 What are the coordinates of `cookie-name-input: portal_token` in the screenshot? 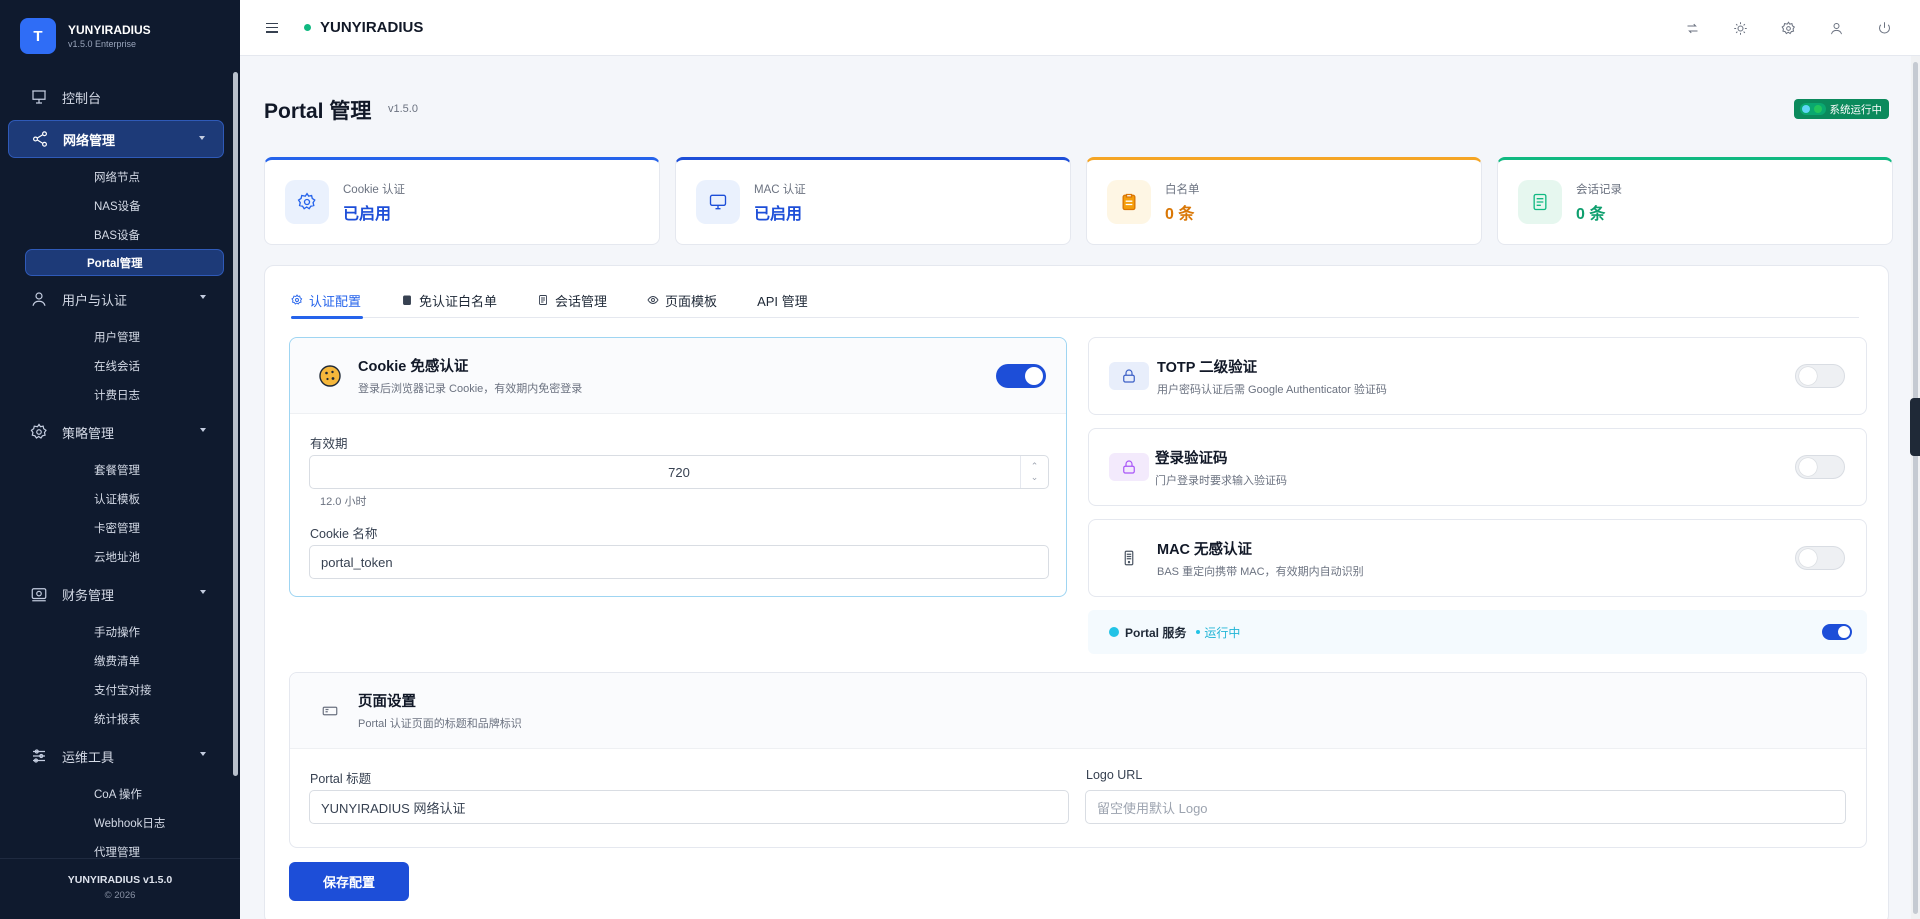 It's located at (679, 562).